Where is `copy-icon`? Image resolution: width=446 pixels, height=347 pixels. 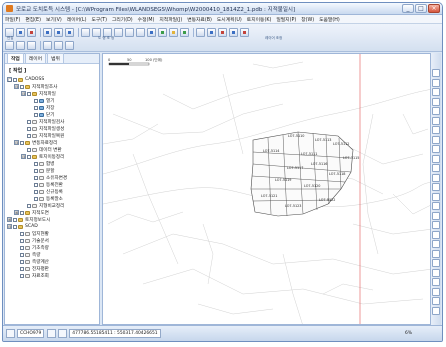
copy-icon is located at coordinates (436, 225).